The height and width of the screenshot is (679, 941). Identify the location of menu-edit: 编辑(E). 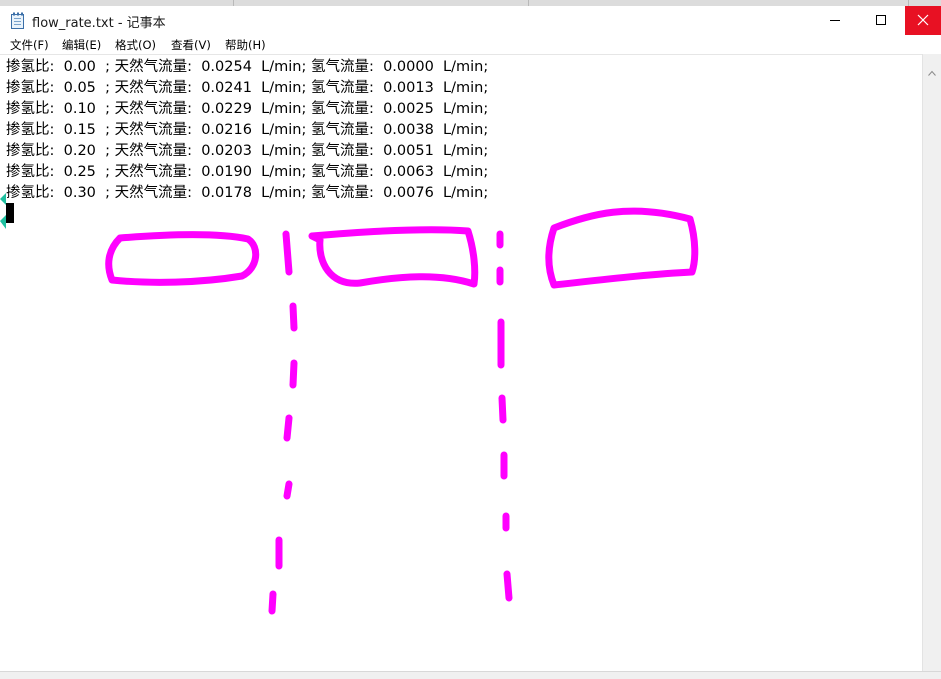
(81, 45).